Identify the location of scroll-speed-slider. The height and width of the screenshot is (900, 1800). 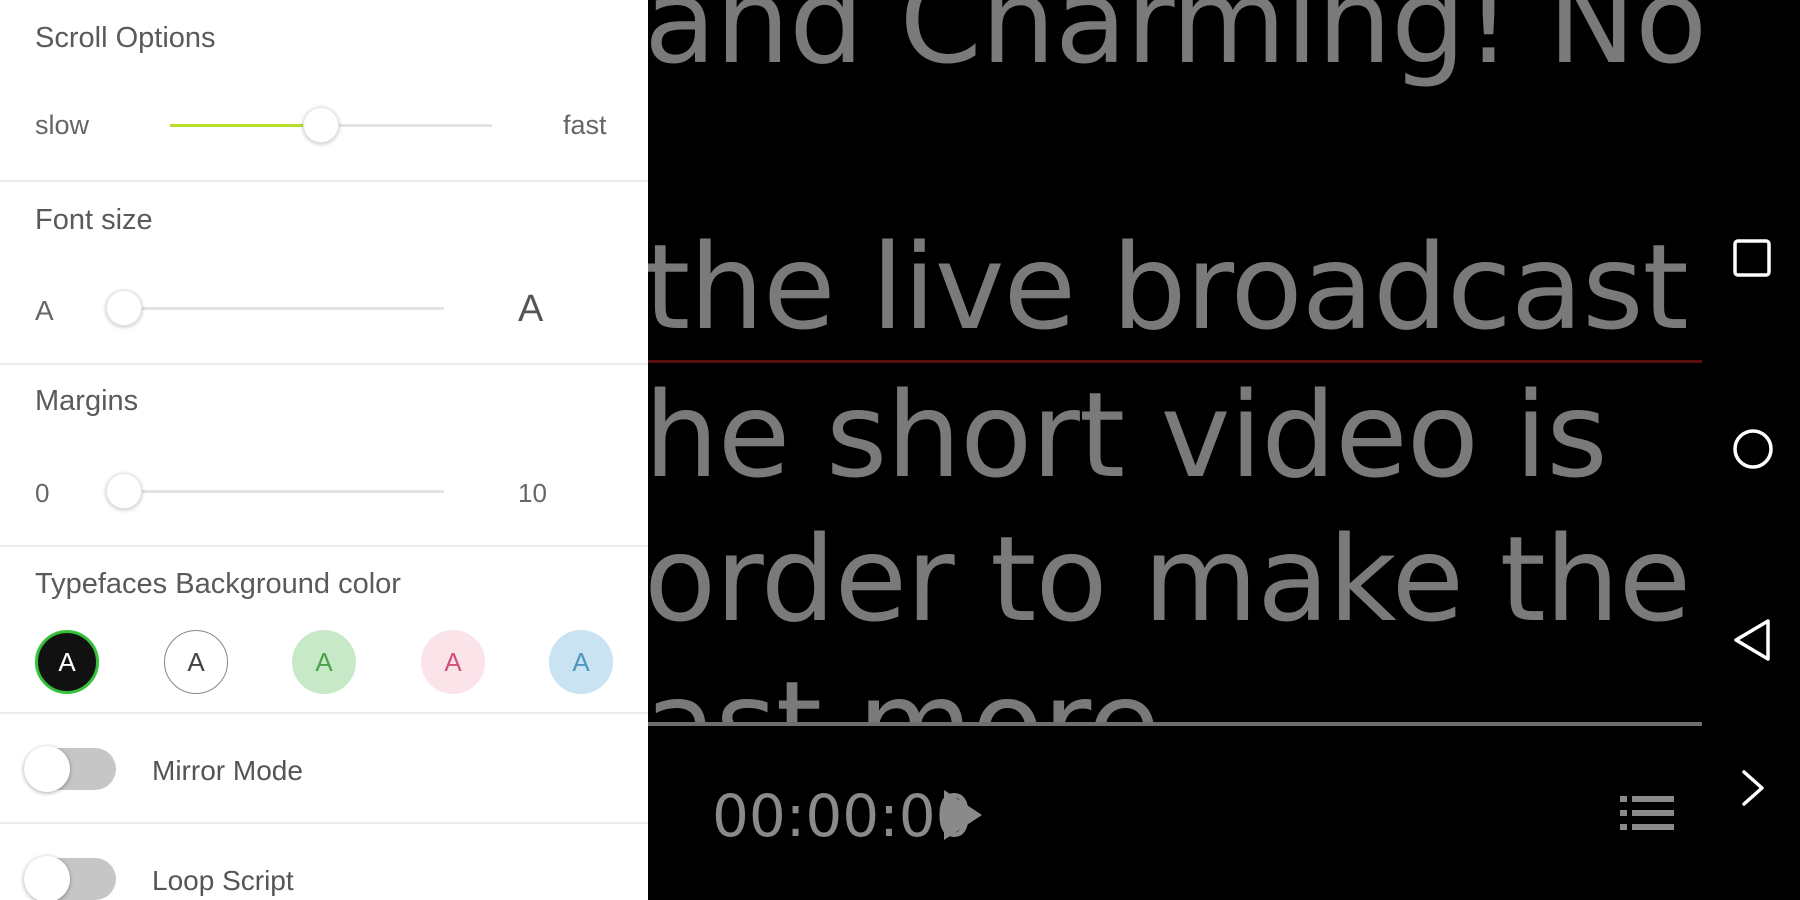
(331, 125).